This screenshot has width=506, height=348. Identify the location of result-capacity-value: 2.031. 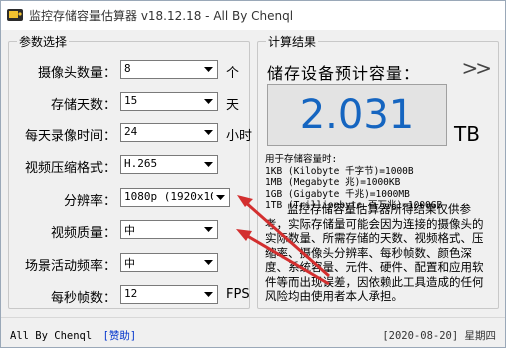
(357, 115).